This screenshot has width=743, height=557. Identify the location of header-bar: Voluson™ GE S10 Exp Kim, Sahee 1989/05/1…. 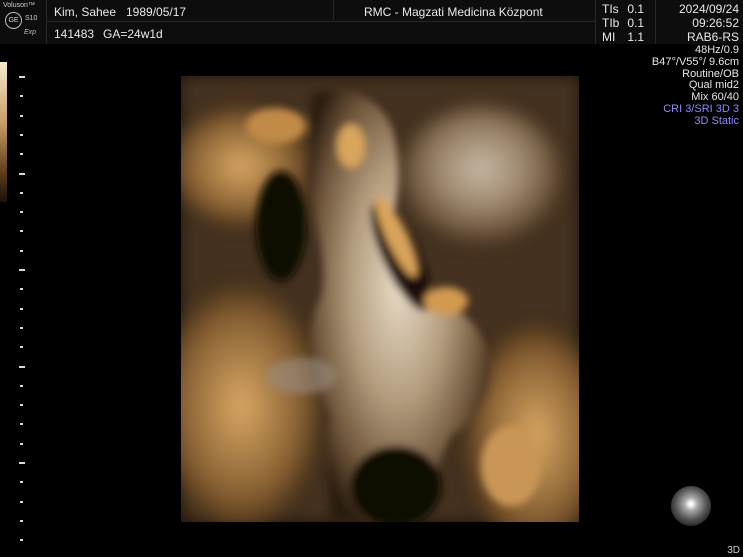
(371, 22).